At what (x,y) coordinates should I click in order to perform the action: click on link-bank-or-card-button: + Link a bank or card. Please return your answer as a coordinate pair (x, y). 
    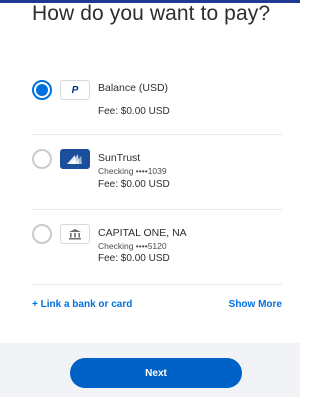
    Looking at the image, I should click on (82, 304).